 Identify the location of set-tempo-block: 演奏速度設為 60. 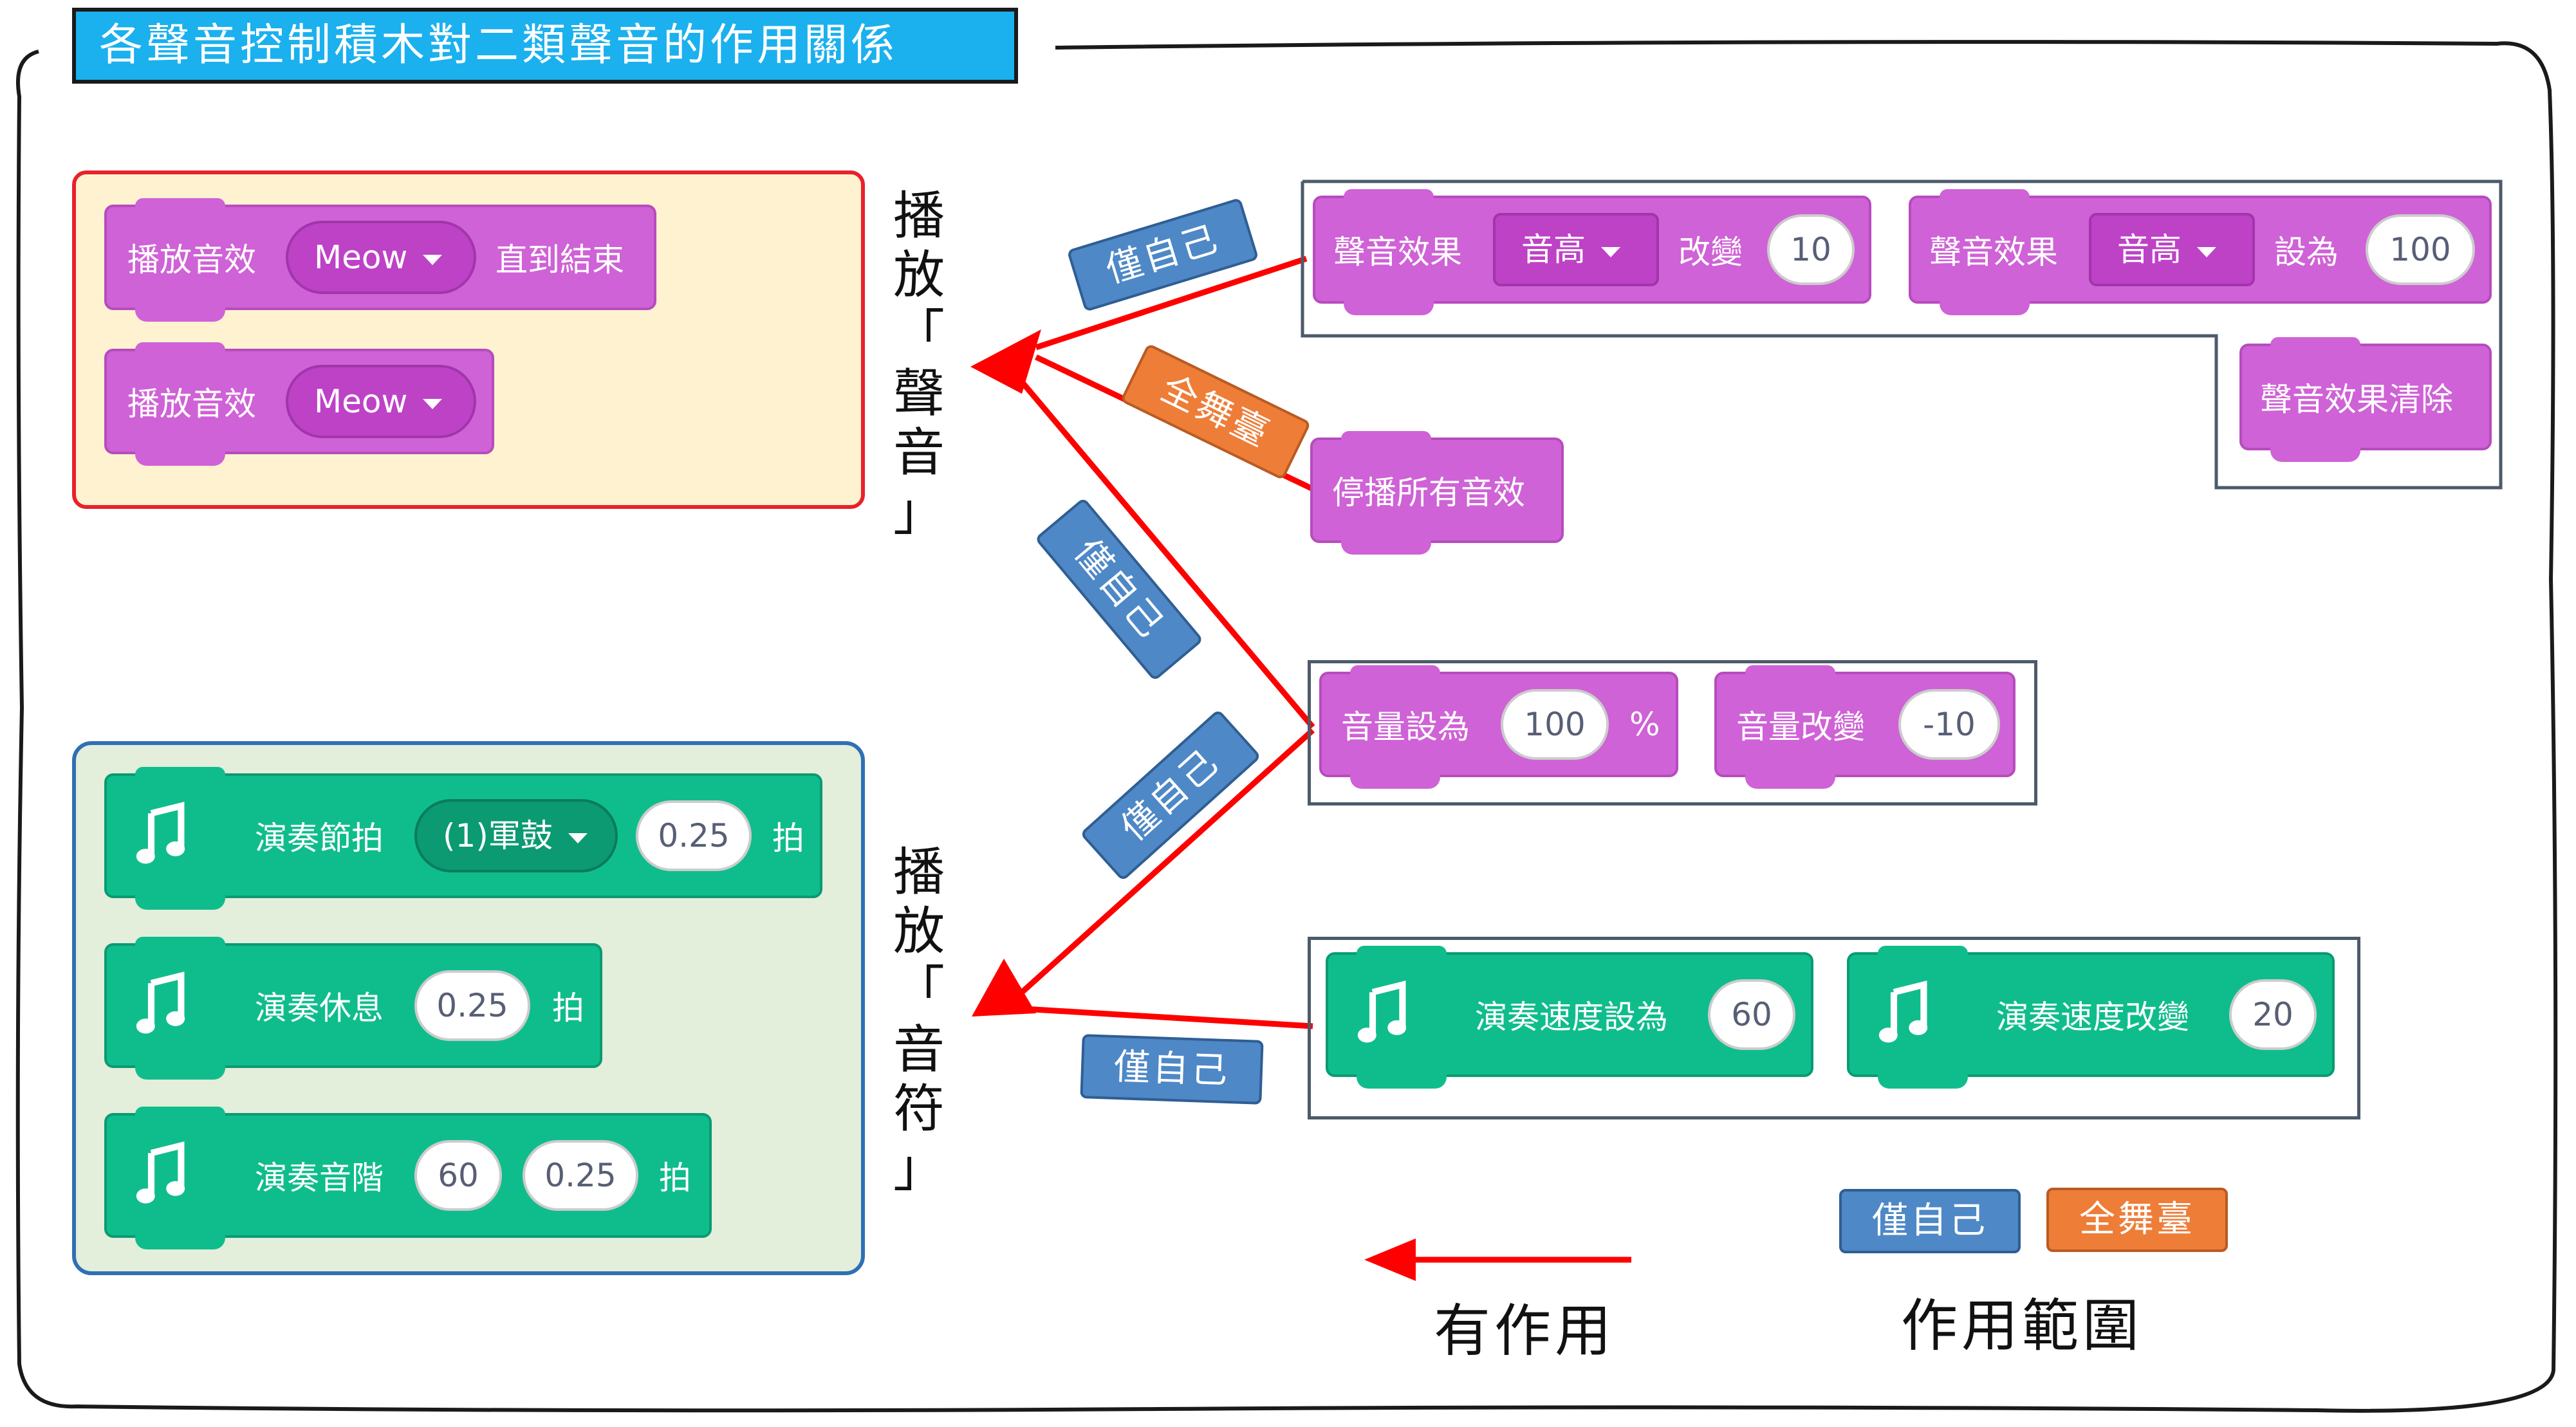
(1569, 1017).